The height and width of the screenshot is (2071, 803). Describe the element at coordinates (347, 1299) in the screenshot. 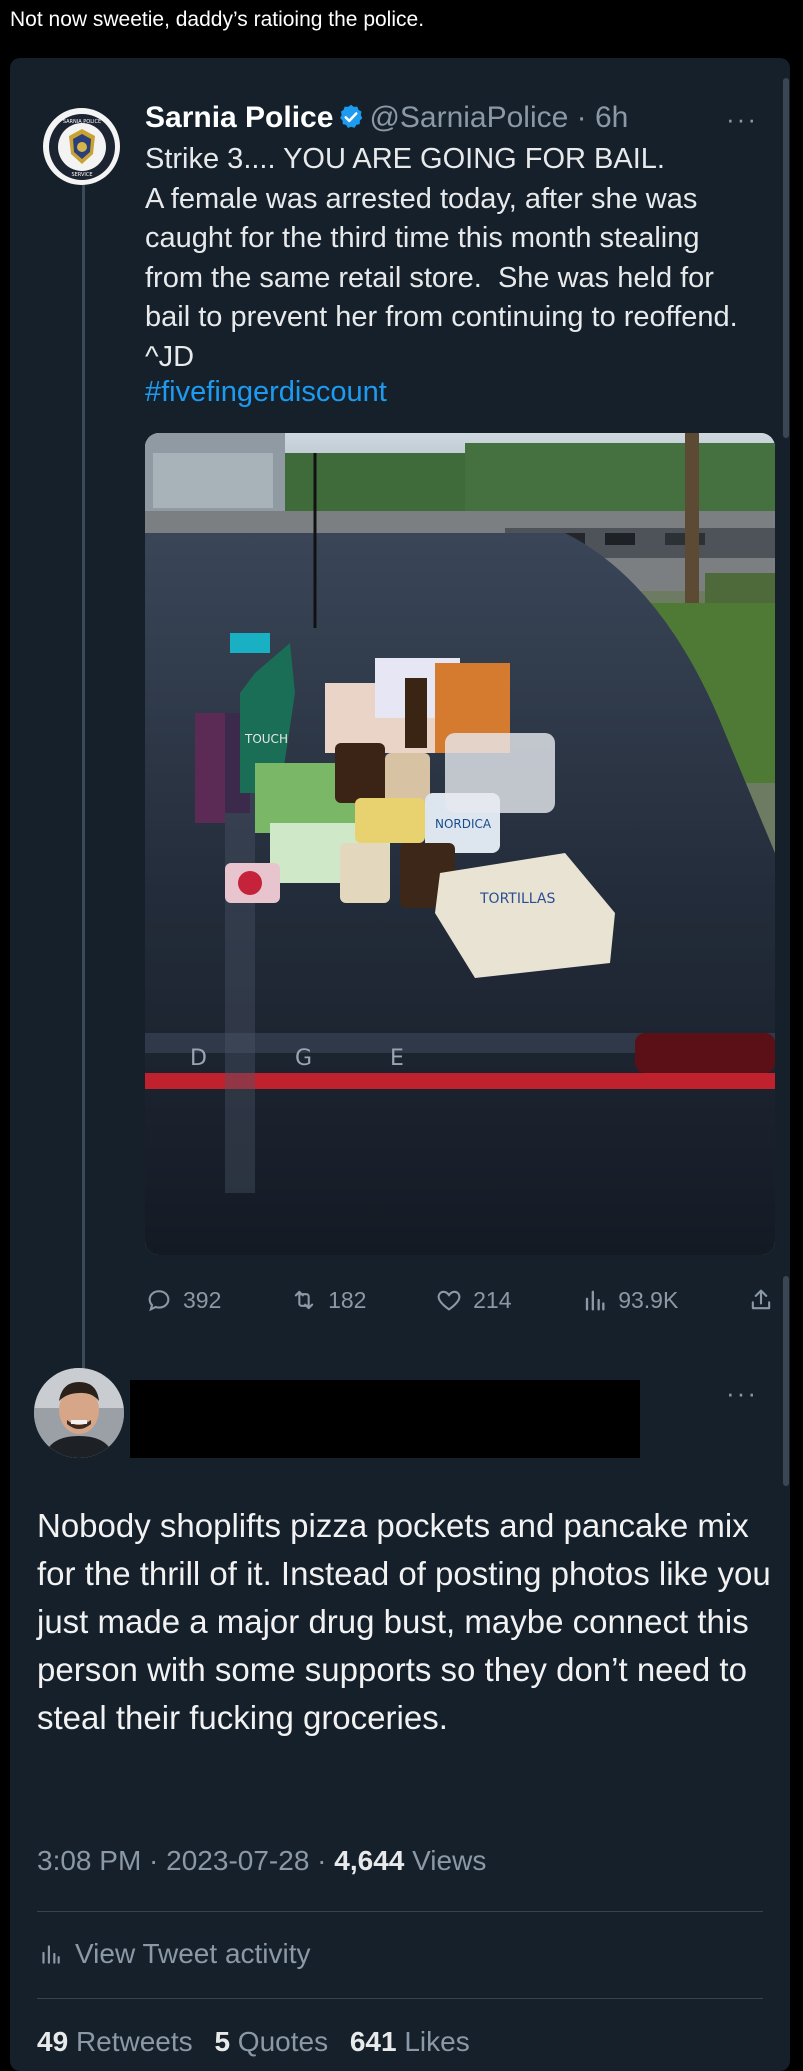

I see `retweet-count: 182` at that location.